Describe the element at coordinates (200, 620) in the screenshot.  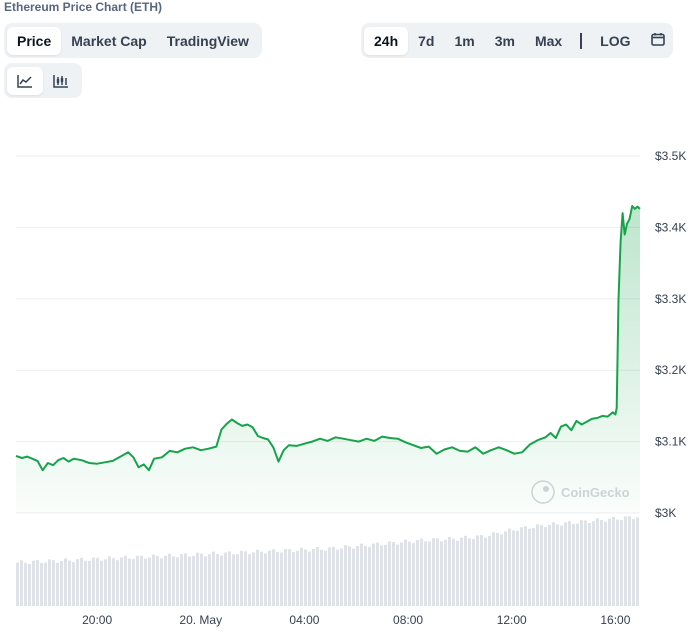
I see `x-tick-label: 20. May` at that location.